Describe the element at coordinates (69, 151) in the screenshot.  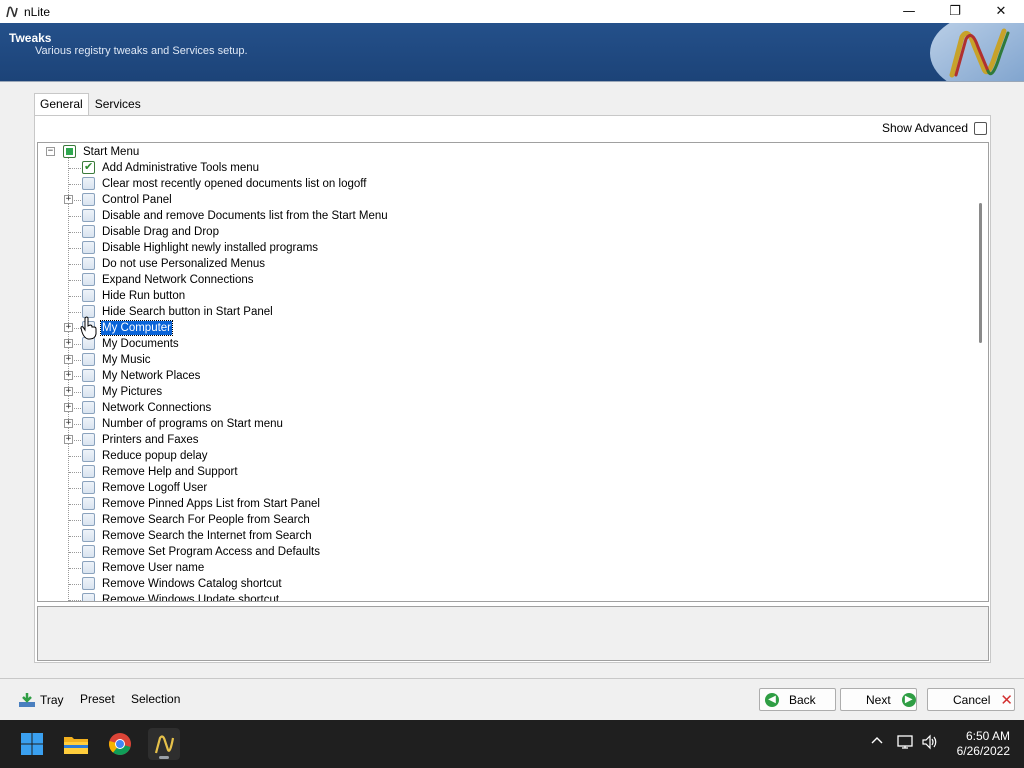
I see `partial-checkbox-icon` at that location.